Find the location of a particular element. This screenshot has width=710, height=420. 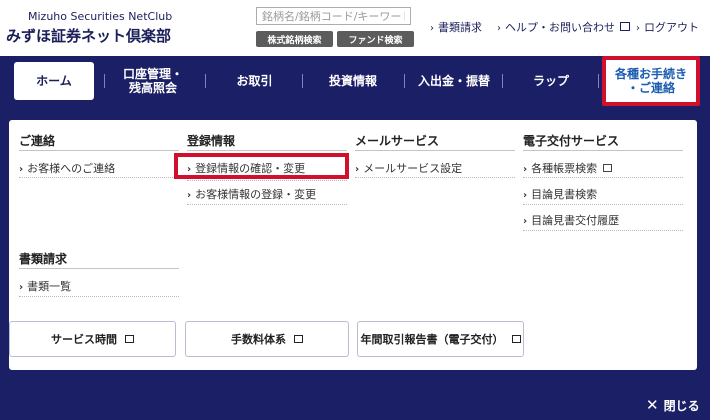

close-icon: ✕ is located at coordinates (652, 405).